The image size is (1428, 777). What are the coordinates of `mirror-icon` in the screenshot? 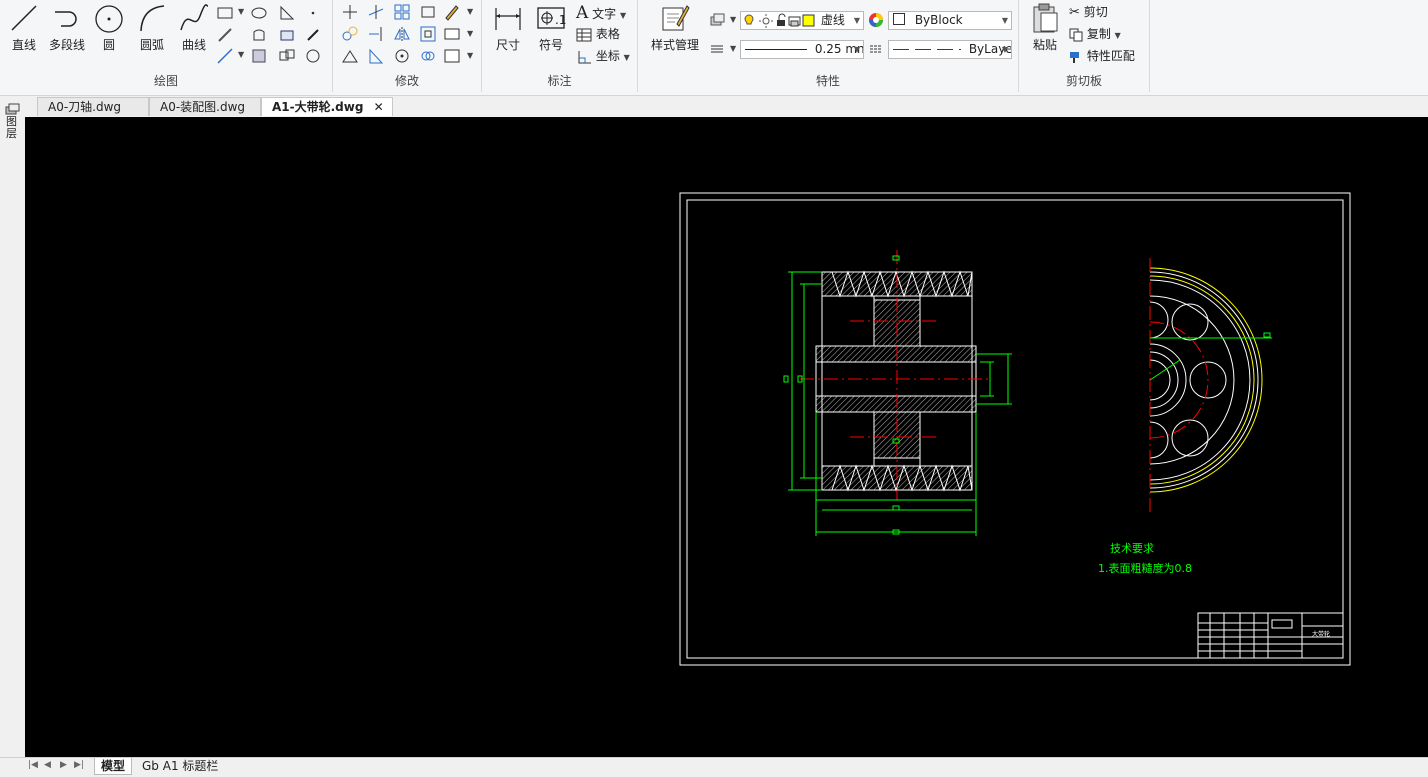 It's located at (402, 34).